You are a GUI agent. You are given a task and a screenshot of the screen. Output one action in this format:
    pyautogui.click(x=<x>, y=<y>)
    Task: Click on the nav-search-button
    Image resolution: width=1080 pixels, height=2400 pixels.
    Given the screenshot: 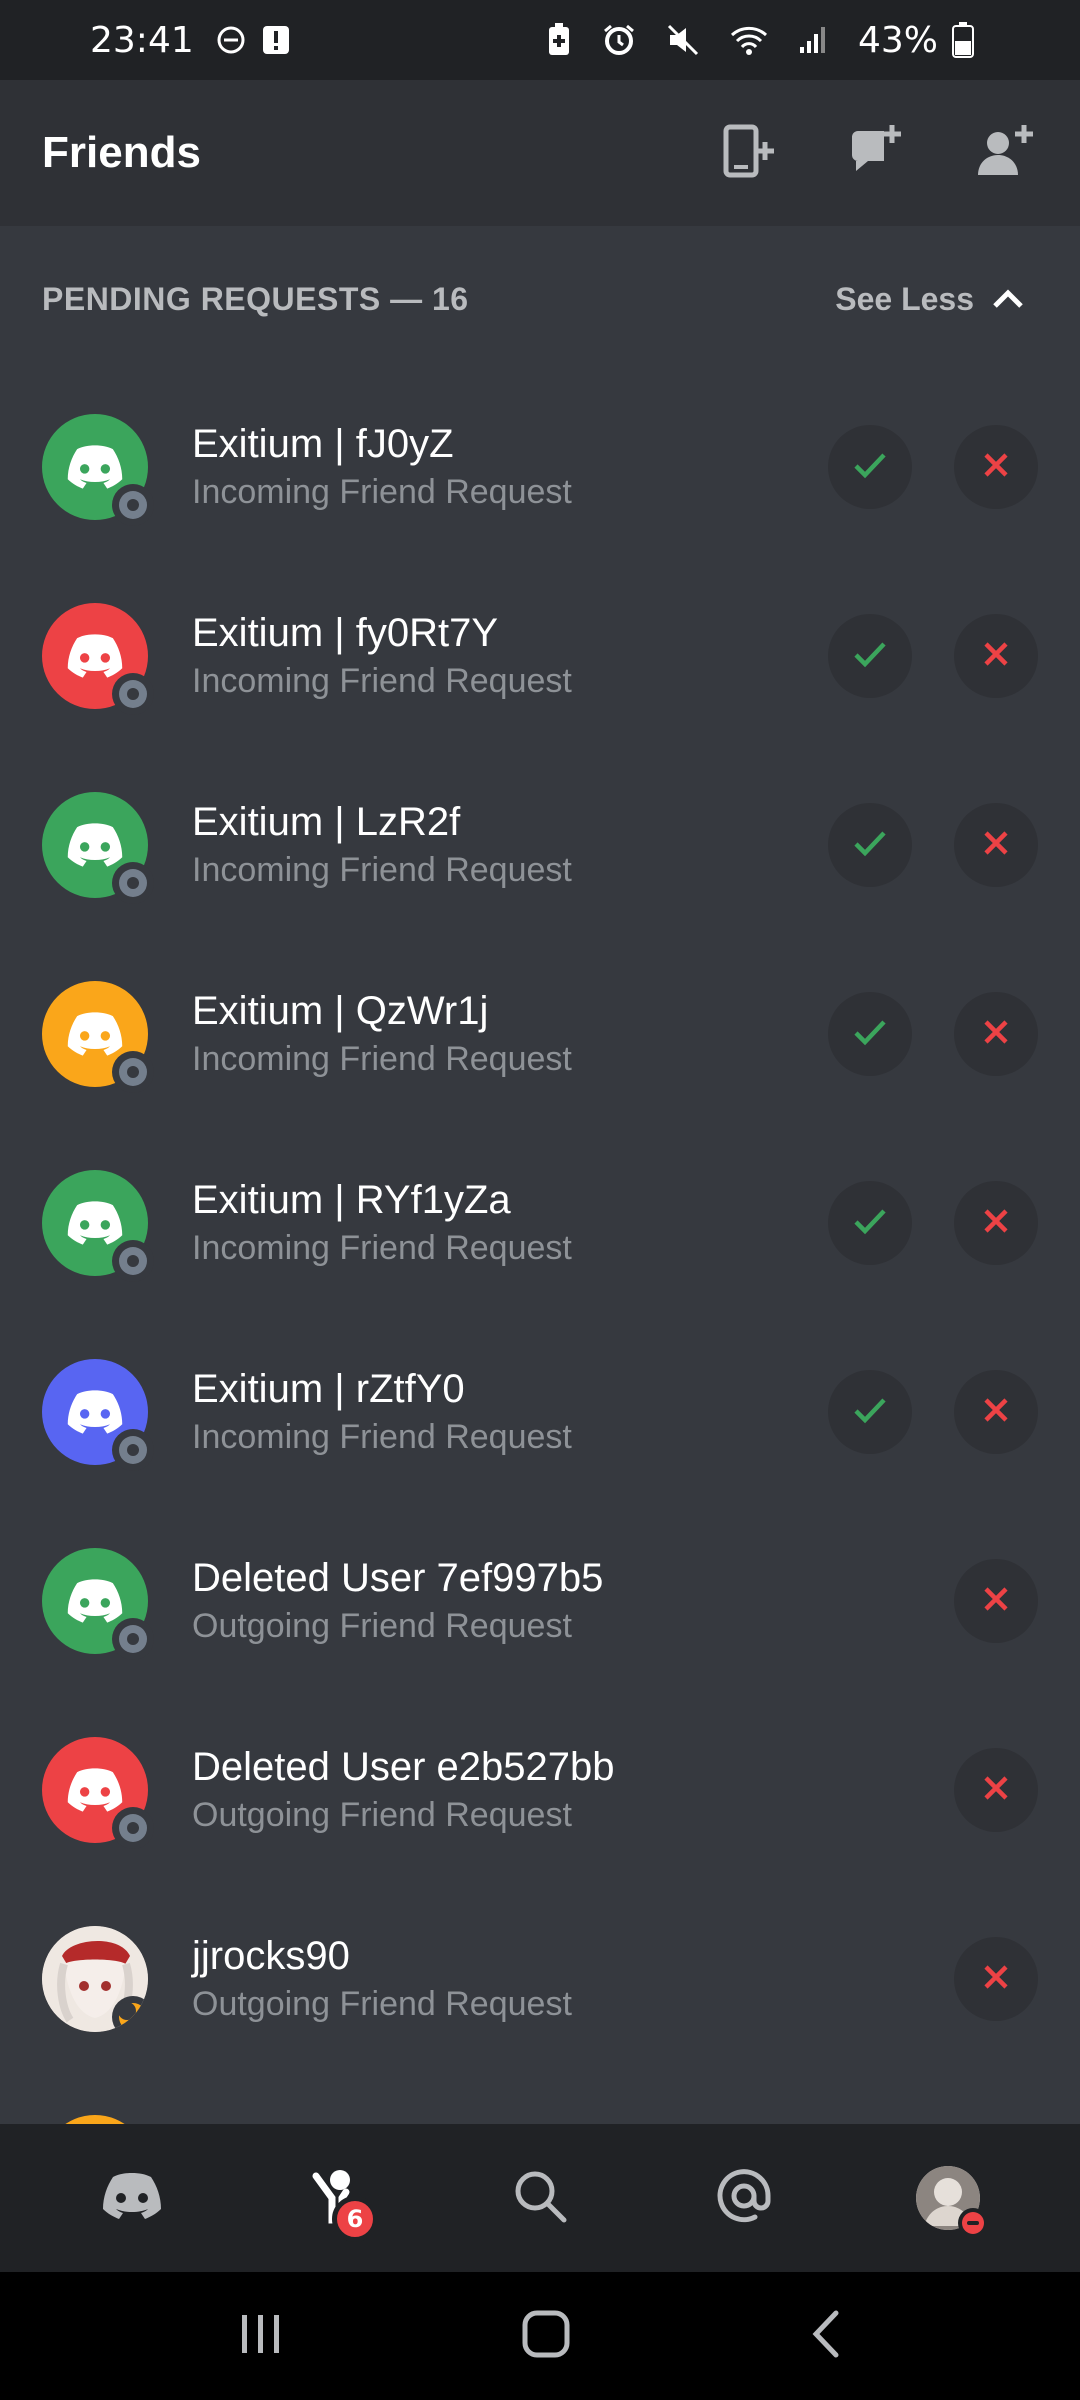 What is the action you would take?
    pyautogui.click(x=540, y=2198)
    